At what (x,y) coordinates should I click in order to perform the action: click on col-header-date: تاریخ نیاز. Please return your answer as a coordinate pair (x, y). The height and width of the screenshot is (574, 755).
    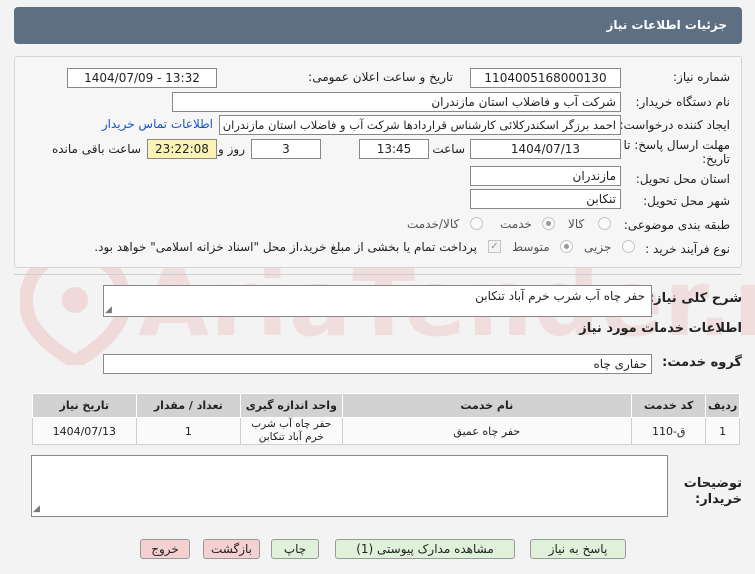
    Looking at the image, I should click on (84, 405).